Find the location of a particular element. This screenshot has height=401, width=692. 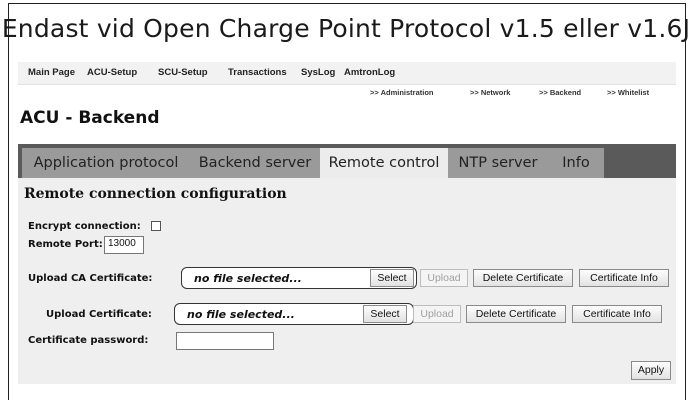

tab-info: Info is located at coordinates (576, 163).